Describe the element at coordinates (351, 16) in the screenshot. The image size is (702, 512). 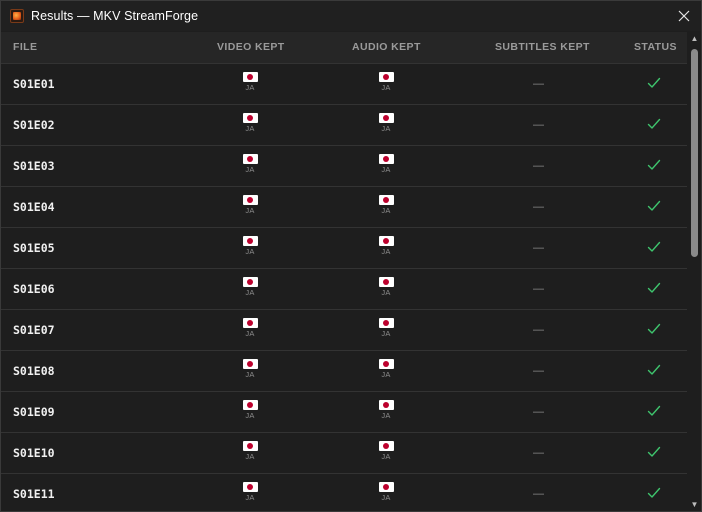
I see `title-bar: Results — MKV StreamForge` at that location.